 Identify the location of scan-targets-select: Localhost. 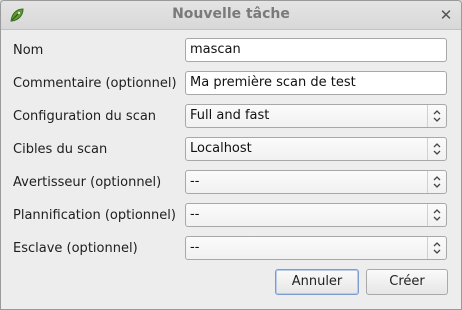
(316, 149).